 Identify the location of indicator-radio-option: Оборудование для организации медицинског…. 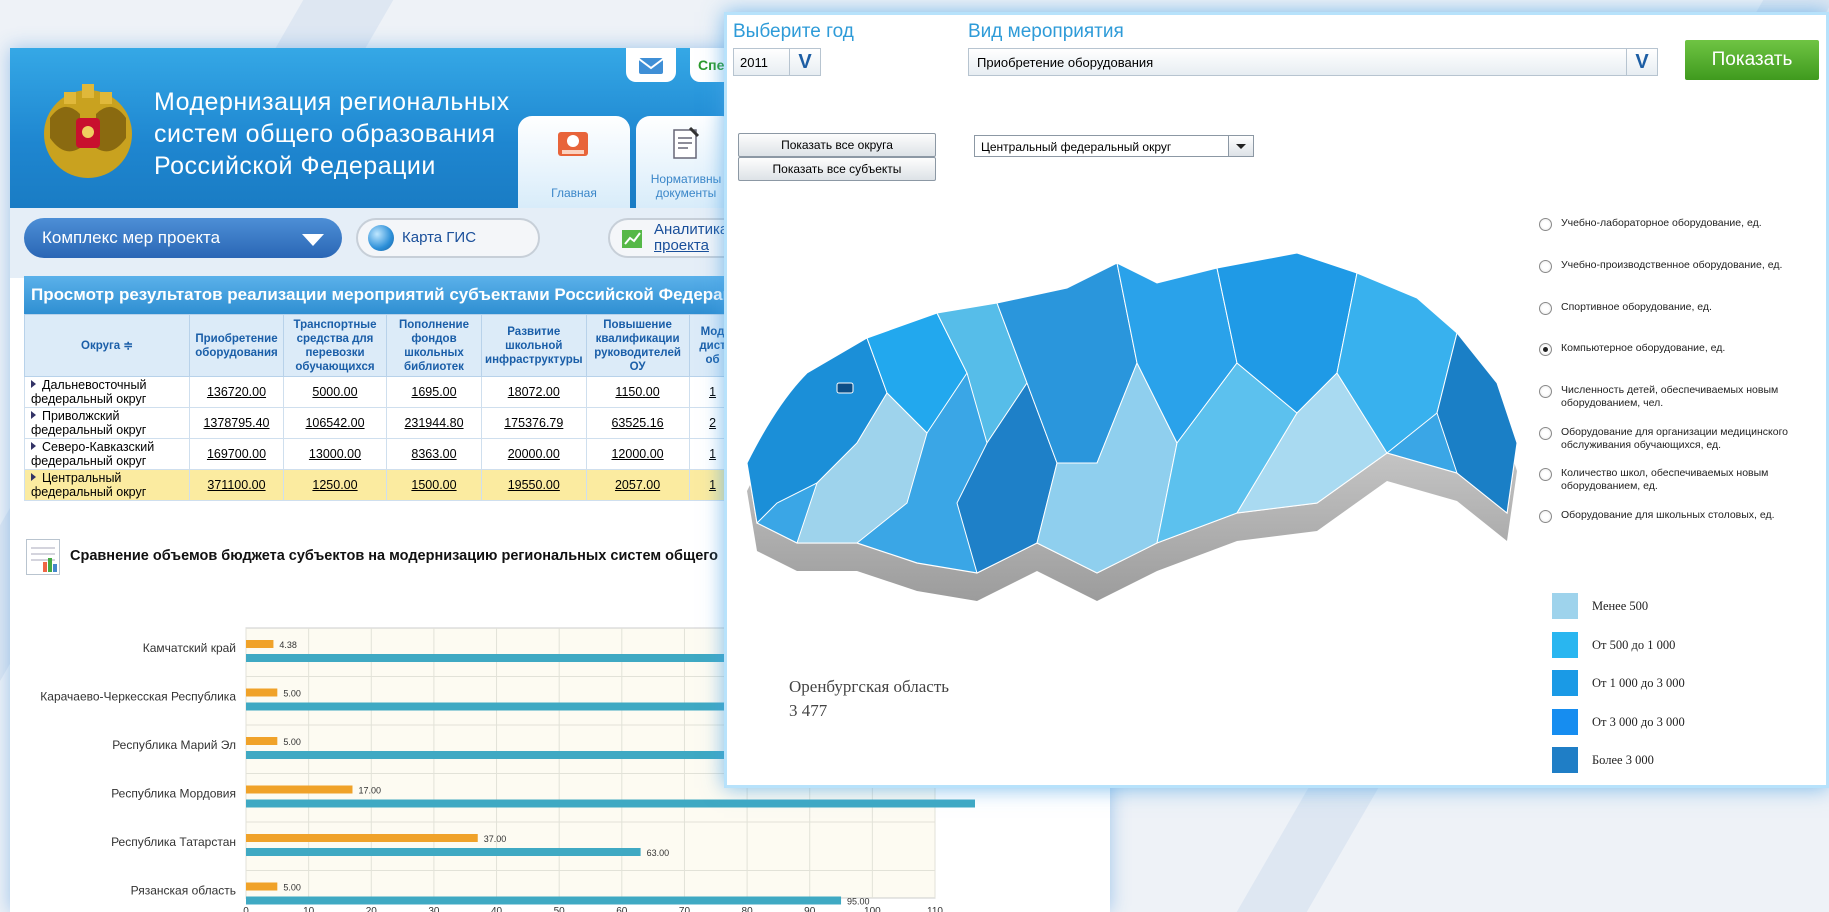
(1682, 439).